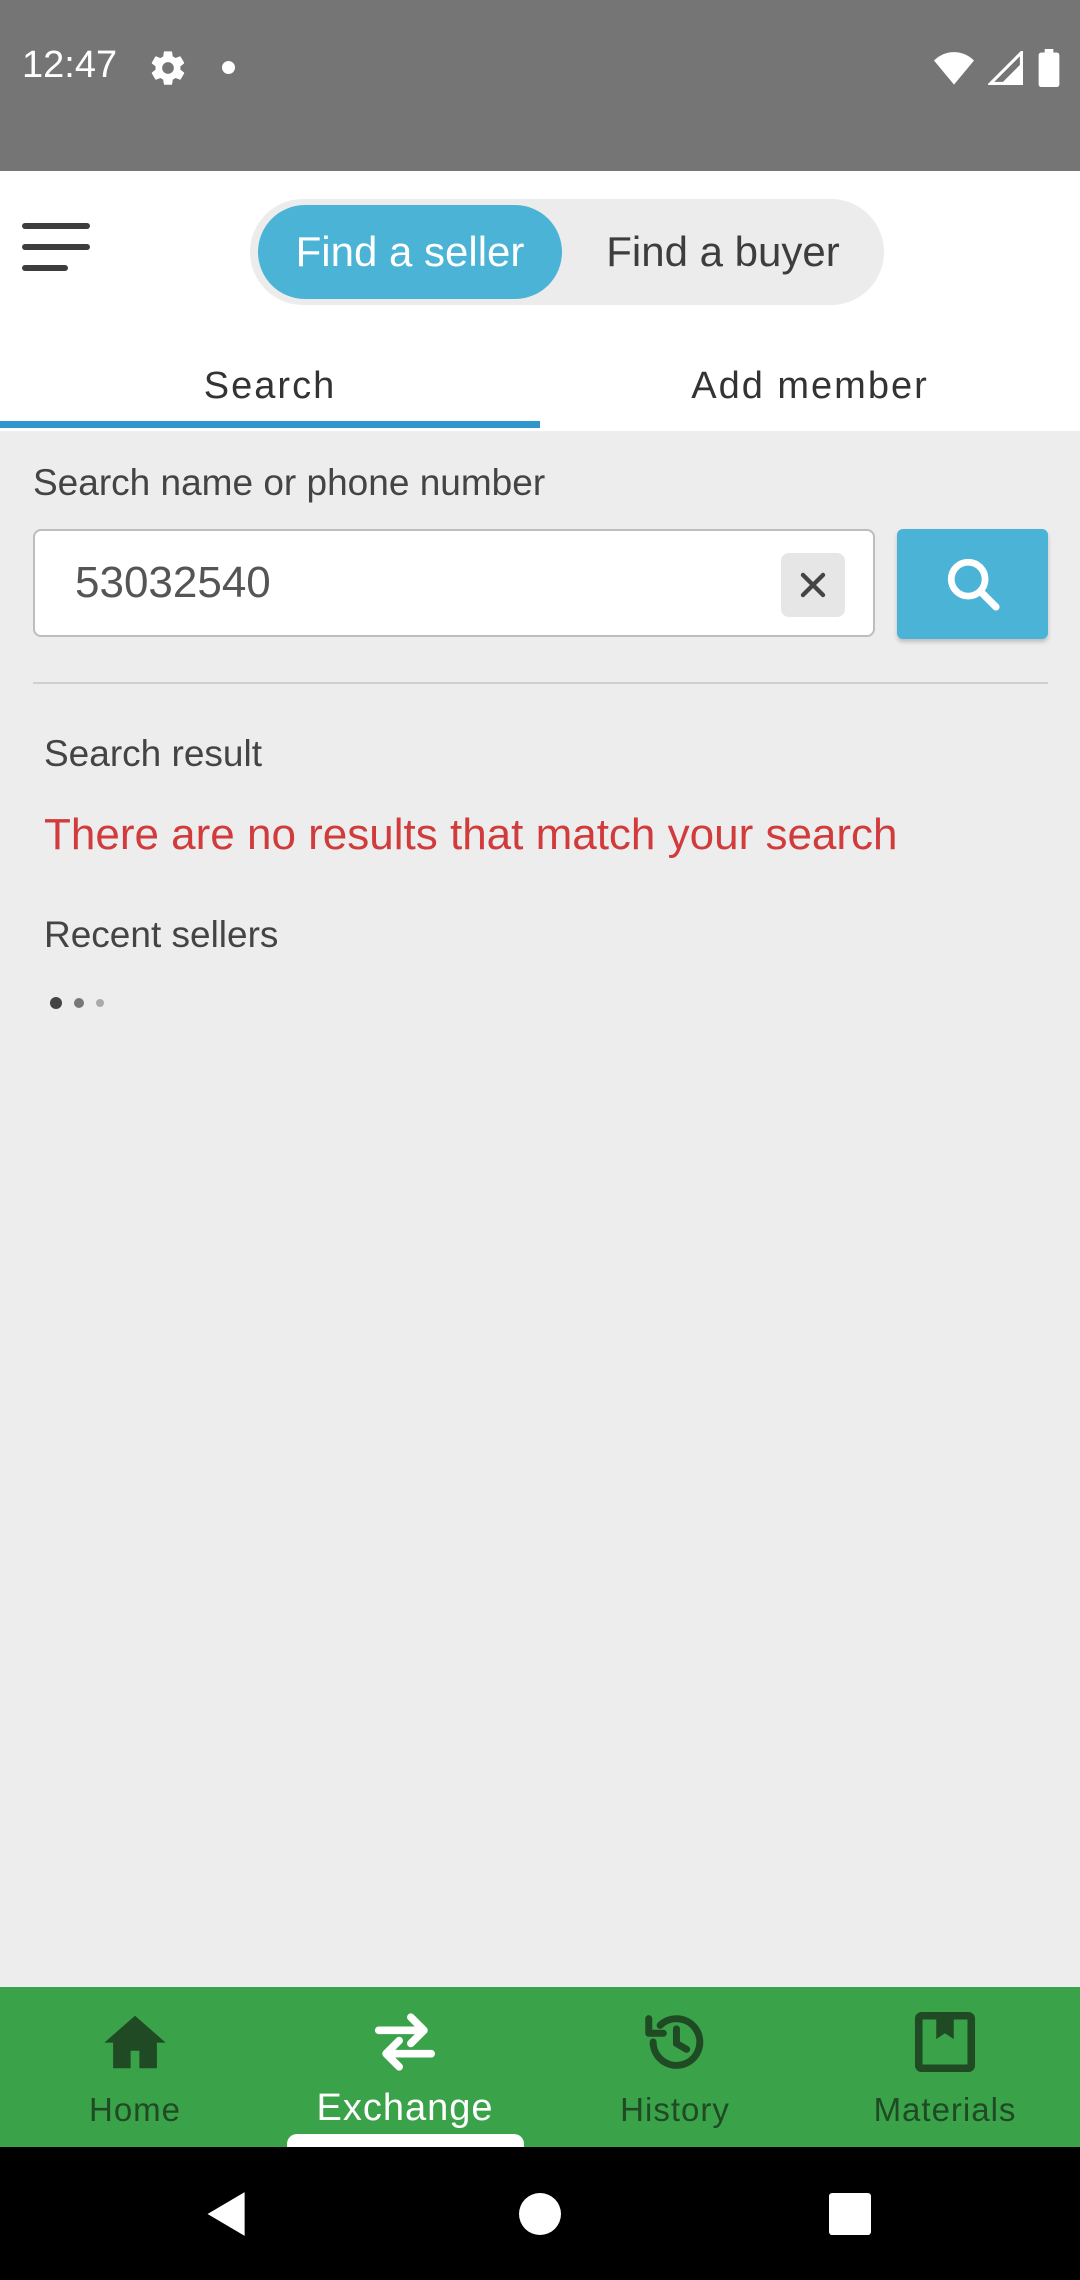 This screenshot has height=2280, width=1080. I want to click on back-button, so click(225, 2213).